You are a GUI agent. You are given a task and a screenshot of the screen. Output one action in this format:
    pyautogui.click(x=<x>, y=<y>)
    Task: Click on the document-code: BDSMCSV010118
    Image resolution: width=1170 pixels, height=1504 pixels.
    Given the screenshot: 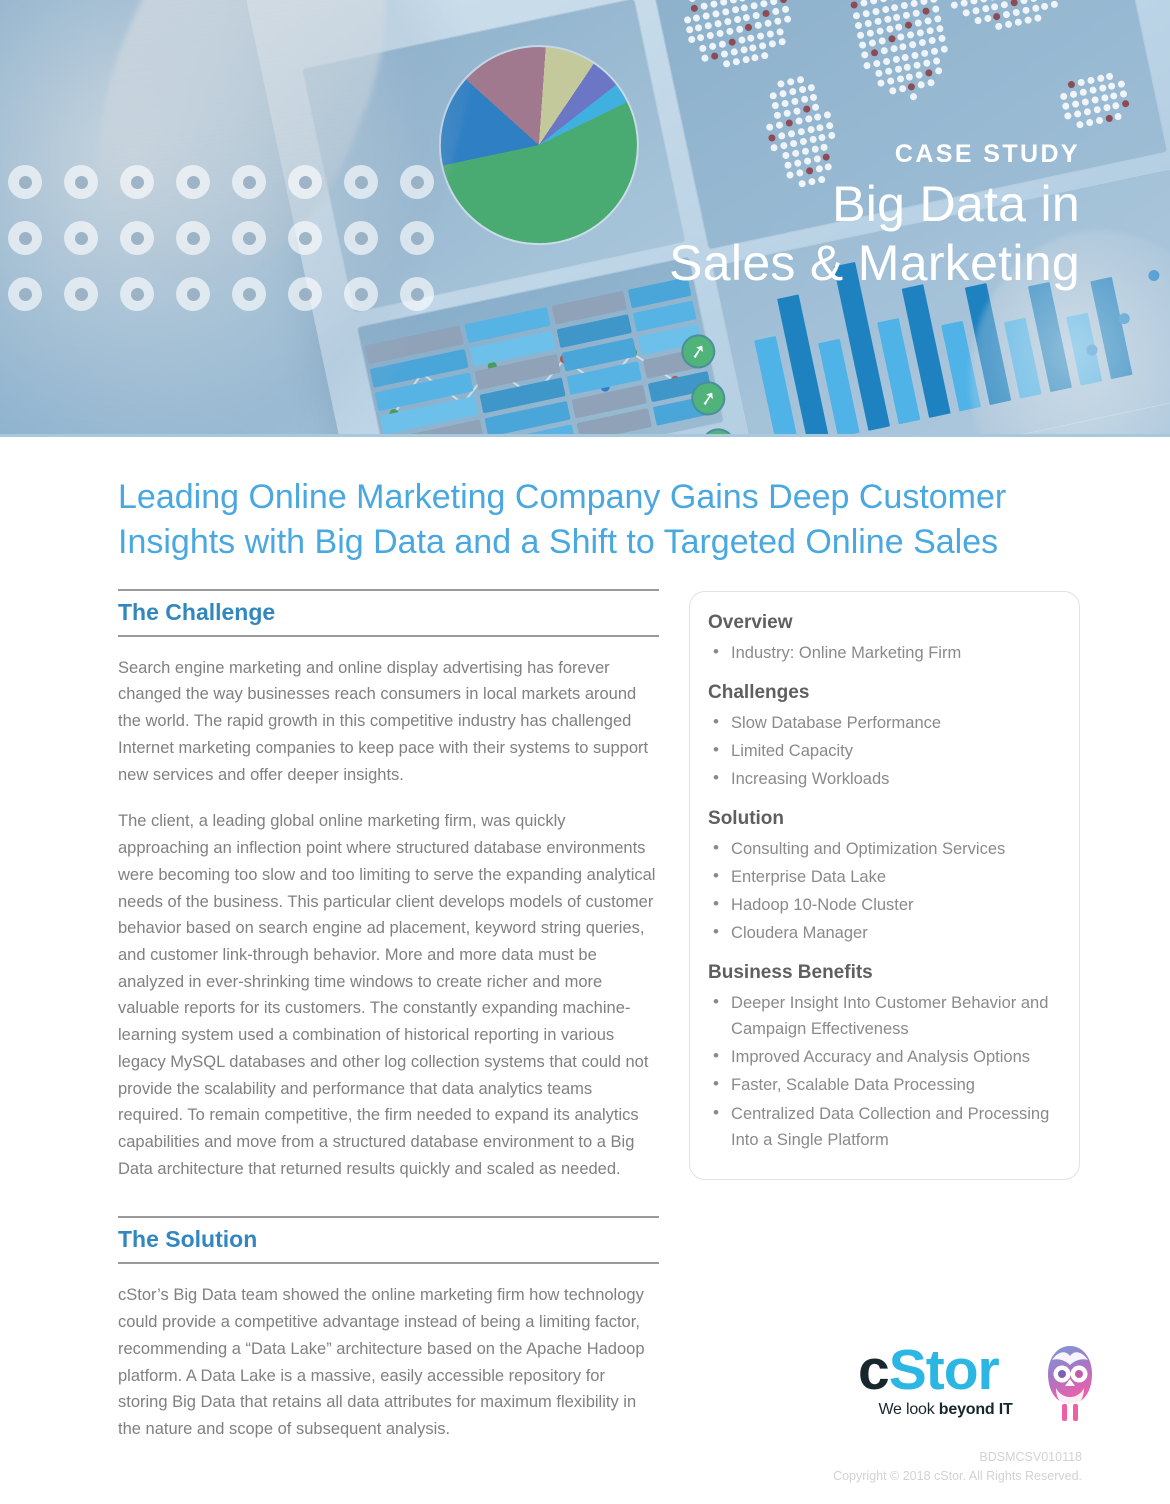 What is the action you would take?
    pyautogui.click(x=1030, y=1457)
    